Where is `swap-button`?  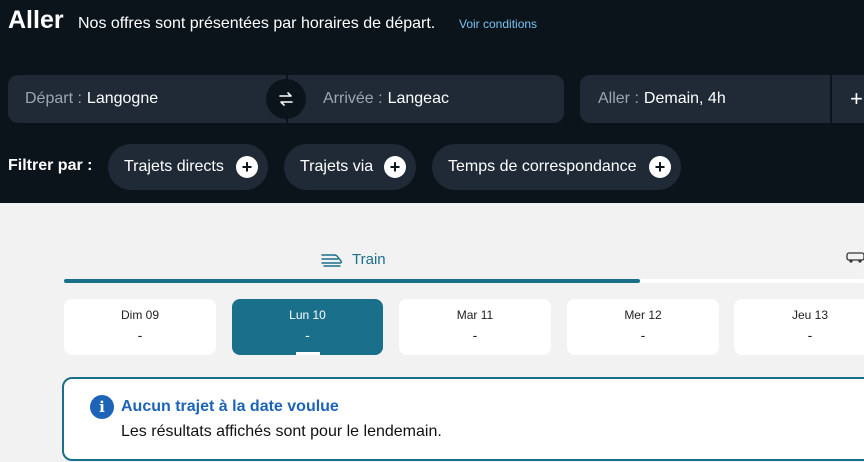
swap-button is located at coordinates (286, 99).